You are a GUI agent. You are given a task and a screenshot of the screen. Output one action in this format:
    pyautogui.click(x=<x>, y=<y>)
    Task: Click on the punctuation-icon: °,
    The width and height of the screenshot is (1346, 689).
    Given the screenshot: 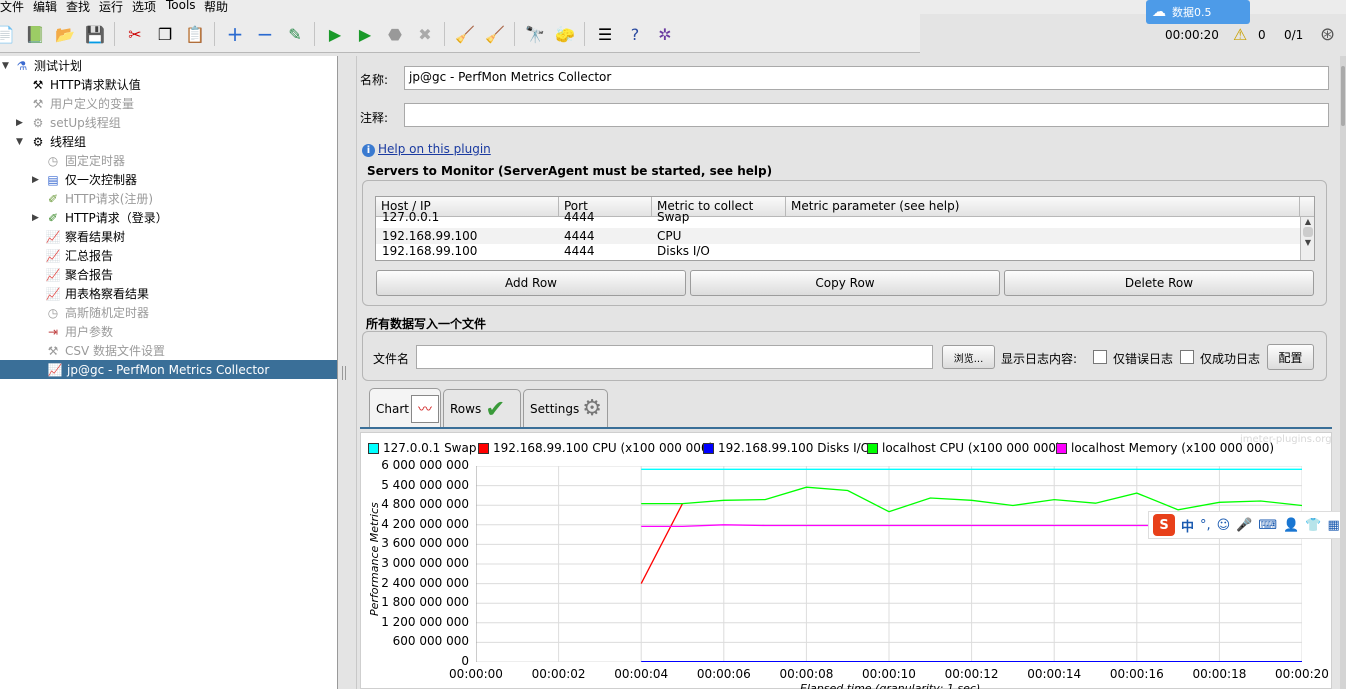 What is the action you would take?
    pyautogui.click(x=1205, y=525)
    